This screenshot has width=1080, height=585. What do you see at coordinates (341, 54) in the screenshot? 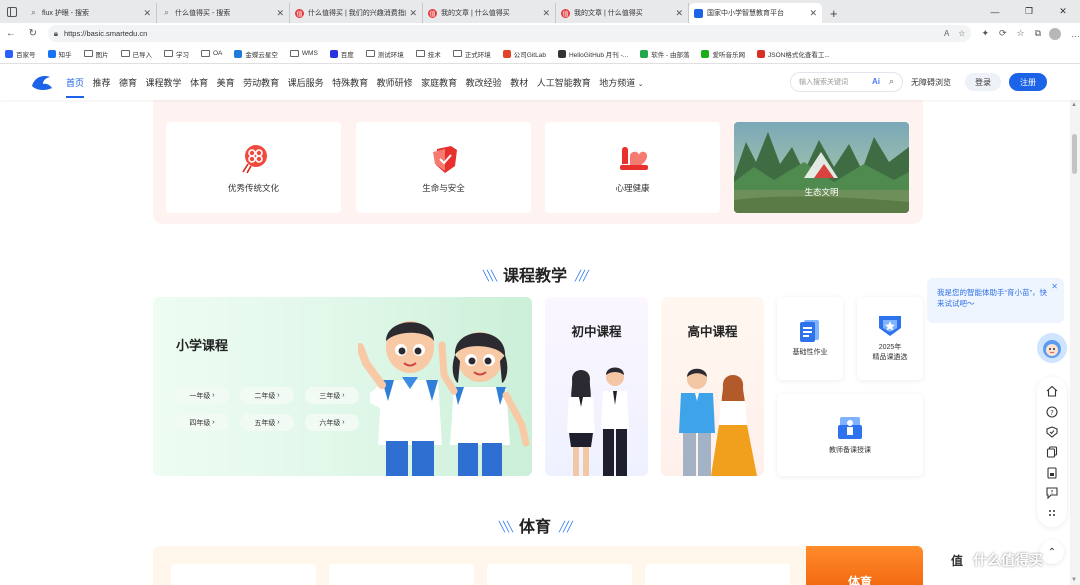
I see `bookmark-item: 百度` at bounding box center [341, 54].